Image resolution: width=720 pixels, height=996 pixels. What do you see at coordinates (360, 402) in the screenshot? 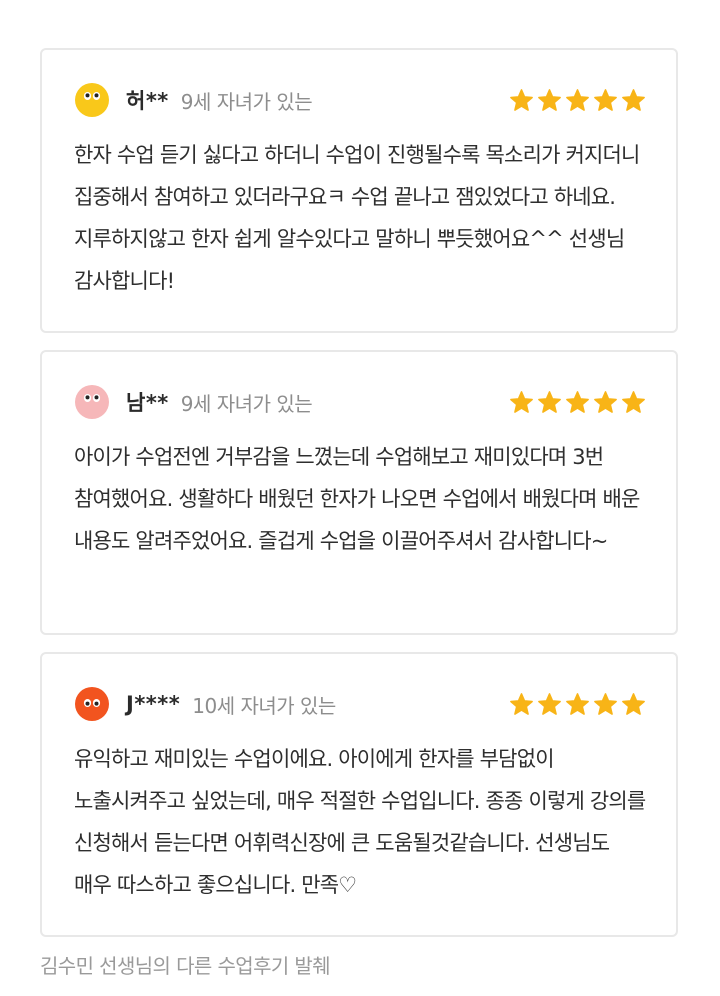
I see `review-header: 남** 9세 자녀가 있는` at bounding box center [360, 402].